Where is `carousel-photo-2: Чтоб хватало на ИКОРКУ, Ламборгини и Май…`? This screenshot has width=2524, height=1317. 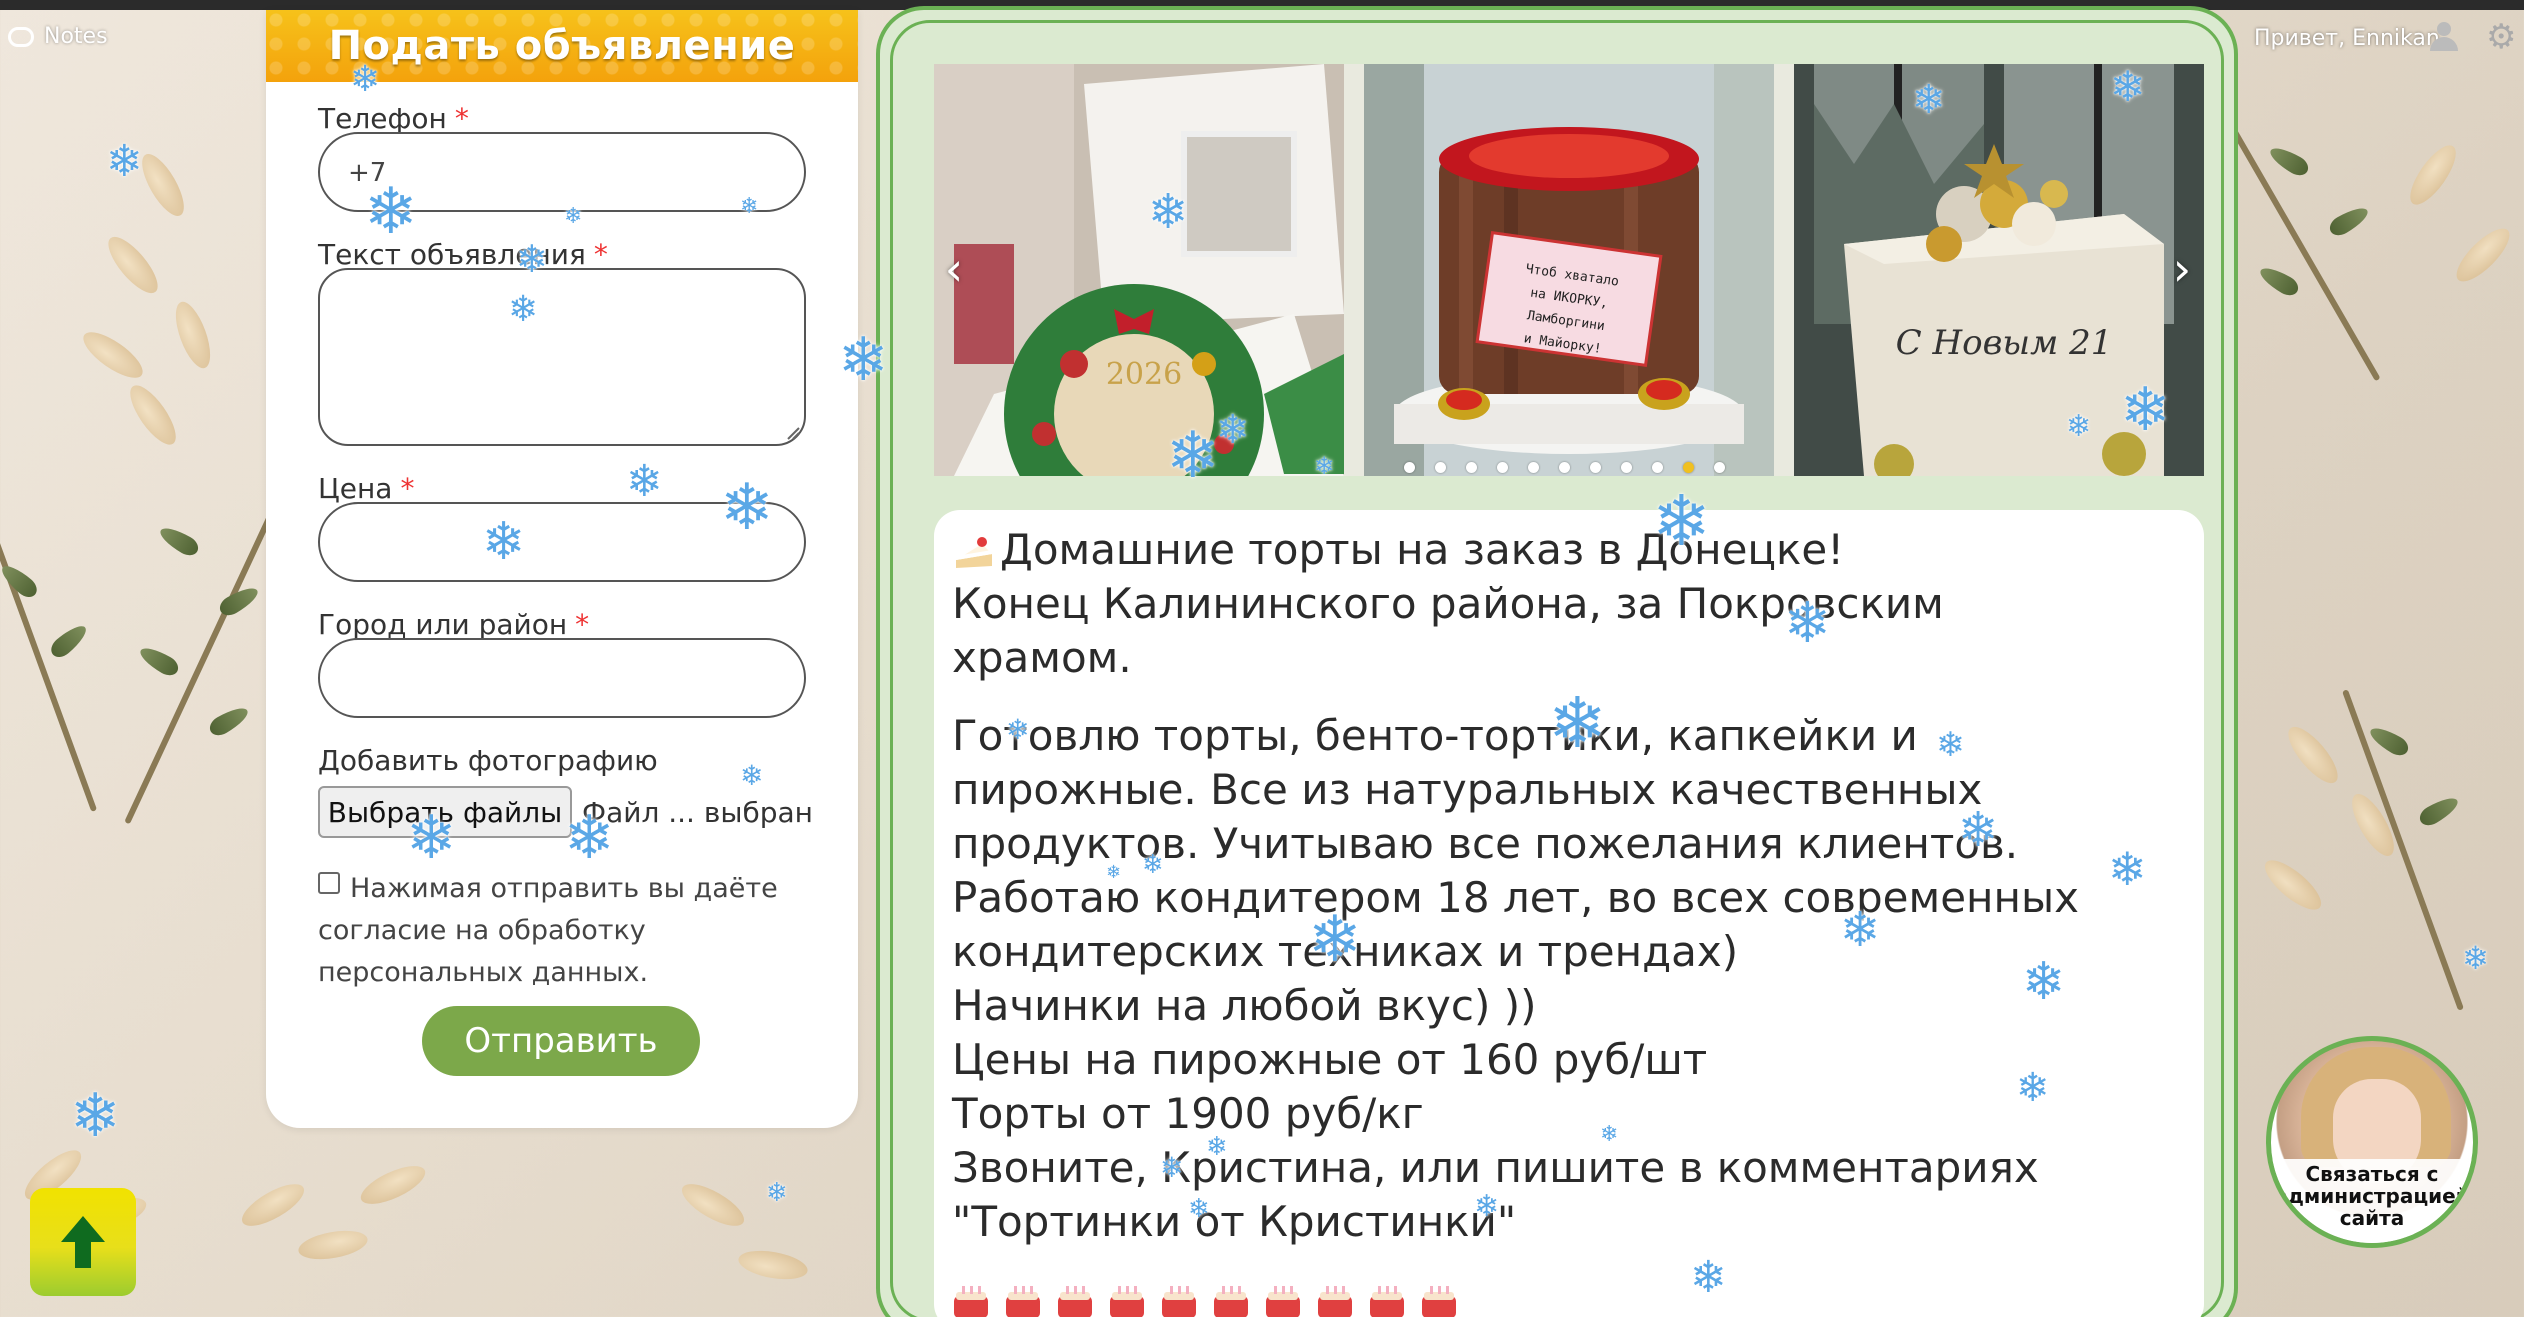 carousel-photo-2: Чтоб хватало на ИКОРКУ, Ламборгини и Май… is located at coordinates (1569, 270).